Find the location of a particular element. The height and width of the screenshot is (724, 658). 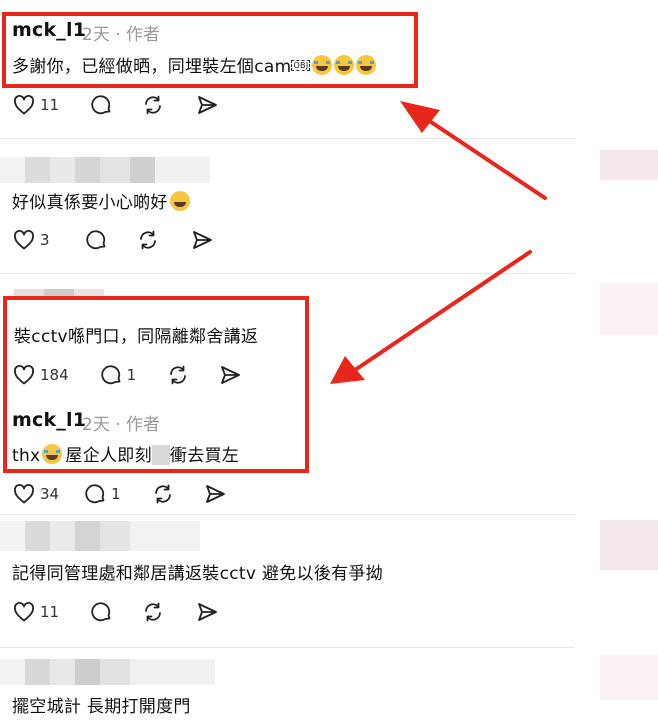

like-count: 3 is located at coordinates (45, 240).